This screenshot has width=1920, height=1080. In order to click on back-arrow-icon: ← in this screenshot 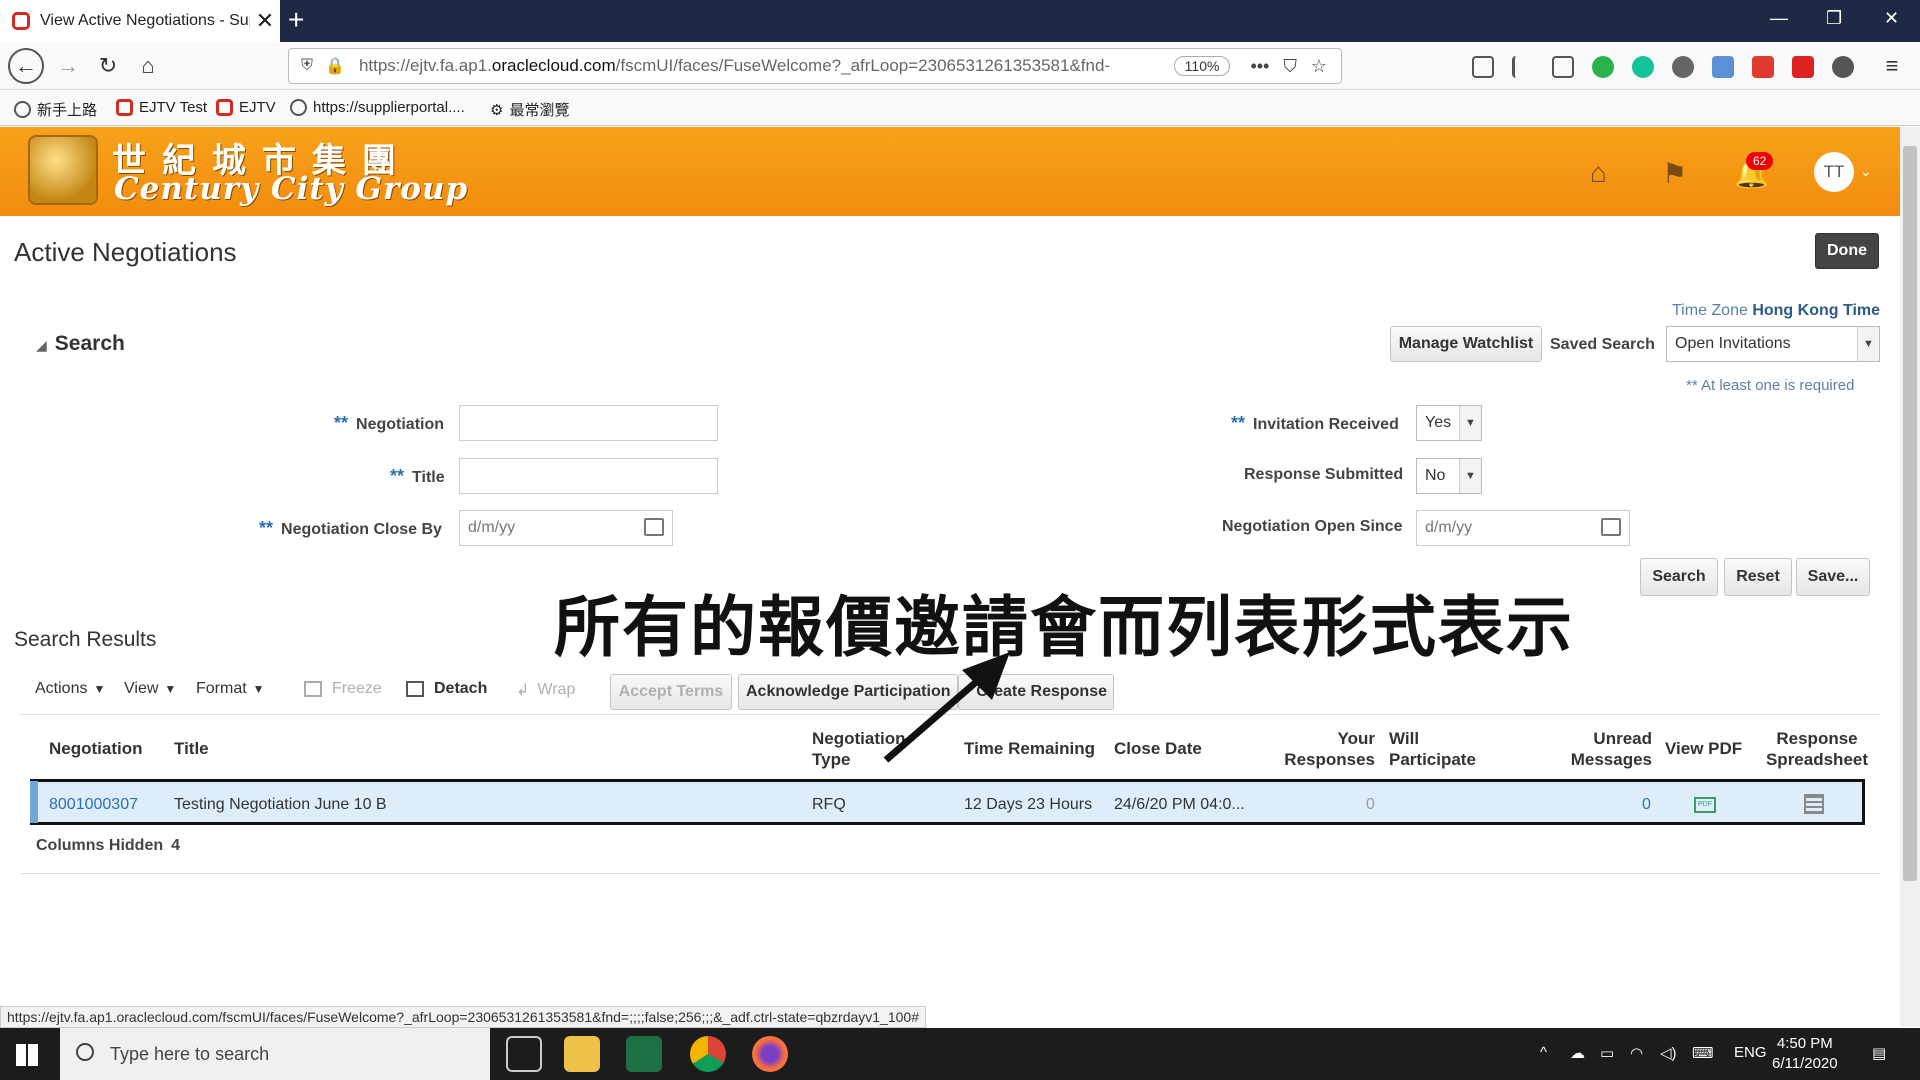, I will do `click(26, 66)`.